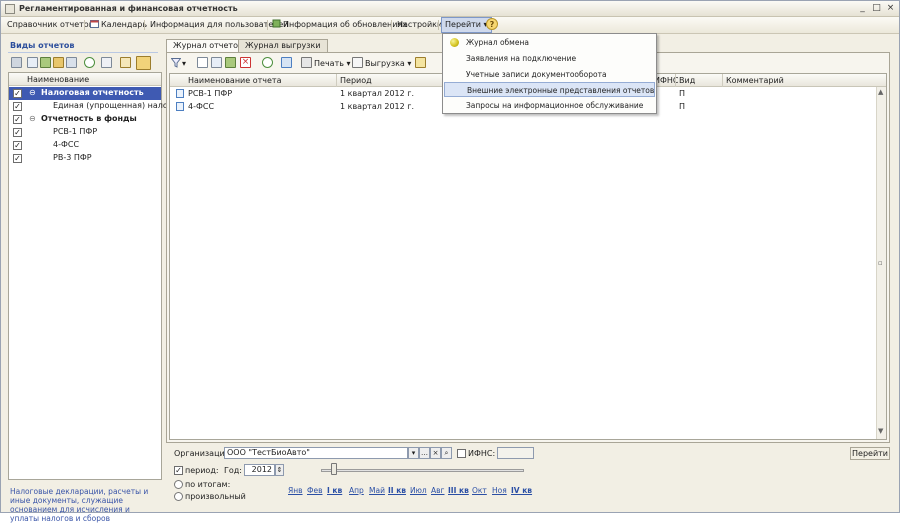 The image size is (900, 523). Describe the element at coordinates (377, 93) in the screenshot. I see `cell-period: 1 квартал 2012 г.` at that location.